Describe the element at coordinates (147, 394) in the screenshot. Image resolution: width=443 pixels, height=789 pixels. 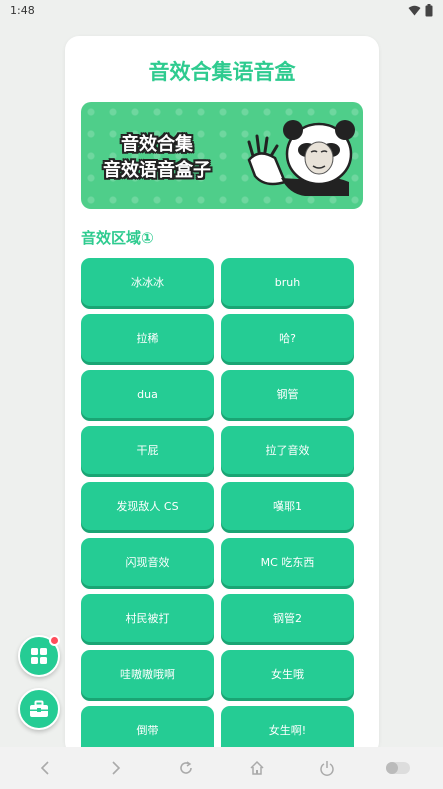
I see `sound-button: dua` at that location.